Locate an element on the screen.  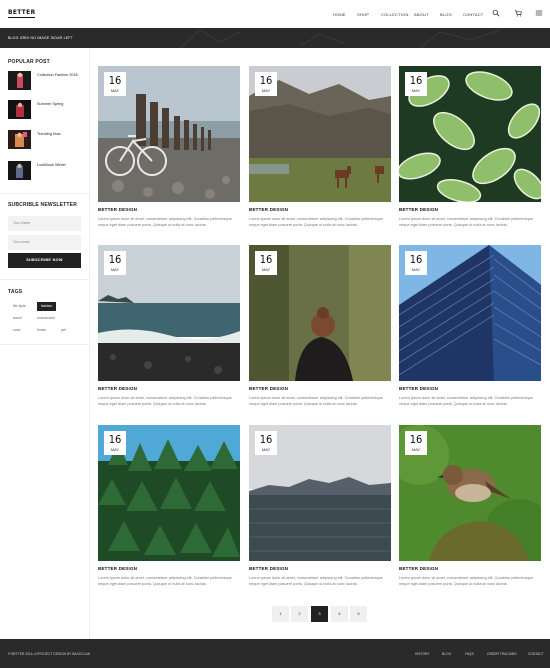
popular-post-title: POPULAR POST is located at coordinates (29, 62).